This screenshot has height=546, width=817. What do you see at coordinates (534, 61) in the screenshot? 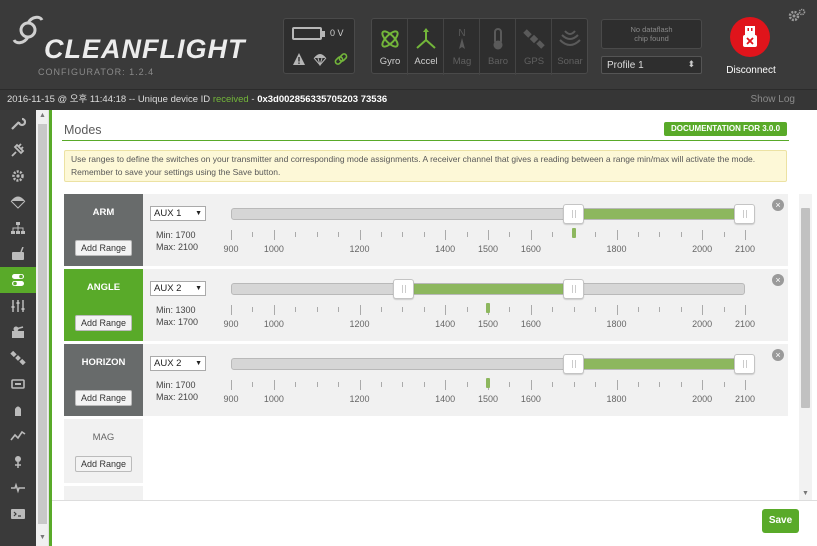
I see `sensor-label: GPS` at bounding box center [534, 61].